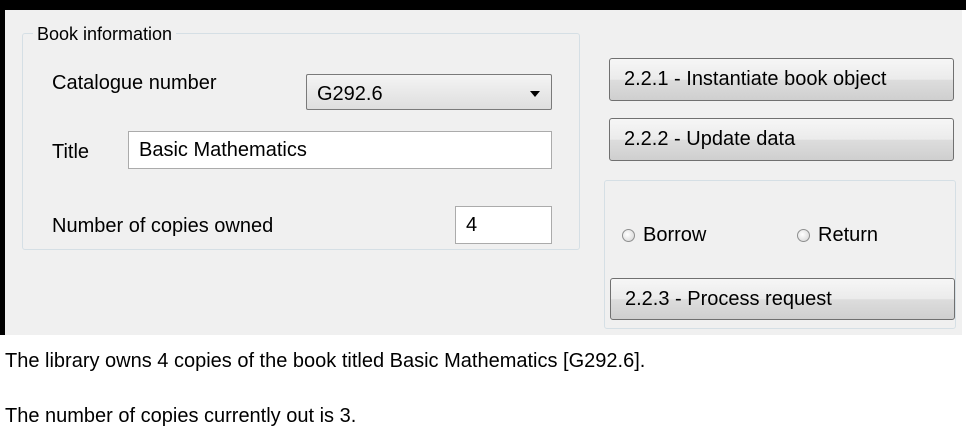 This screenshot has width=966, height=437. What do you see at coordinates (340, 150) in the screenshot?
I see `title-input` at bounding box center [340, 150].